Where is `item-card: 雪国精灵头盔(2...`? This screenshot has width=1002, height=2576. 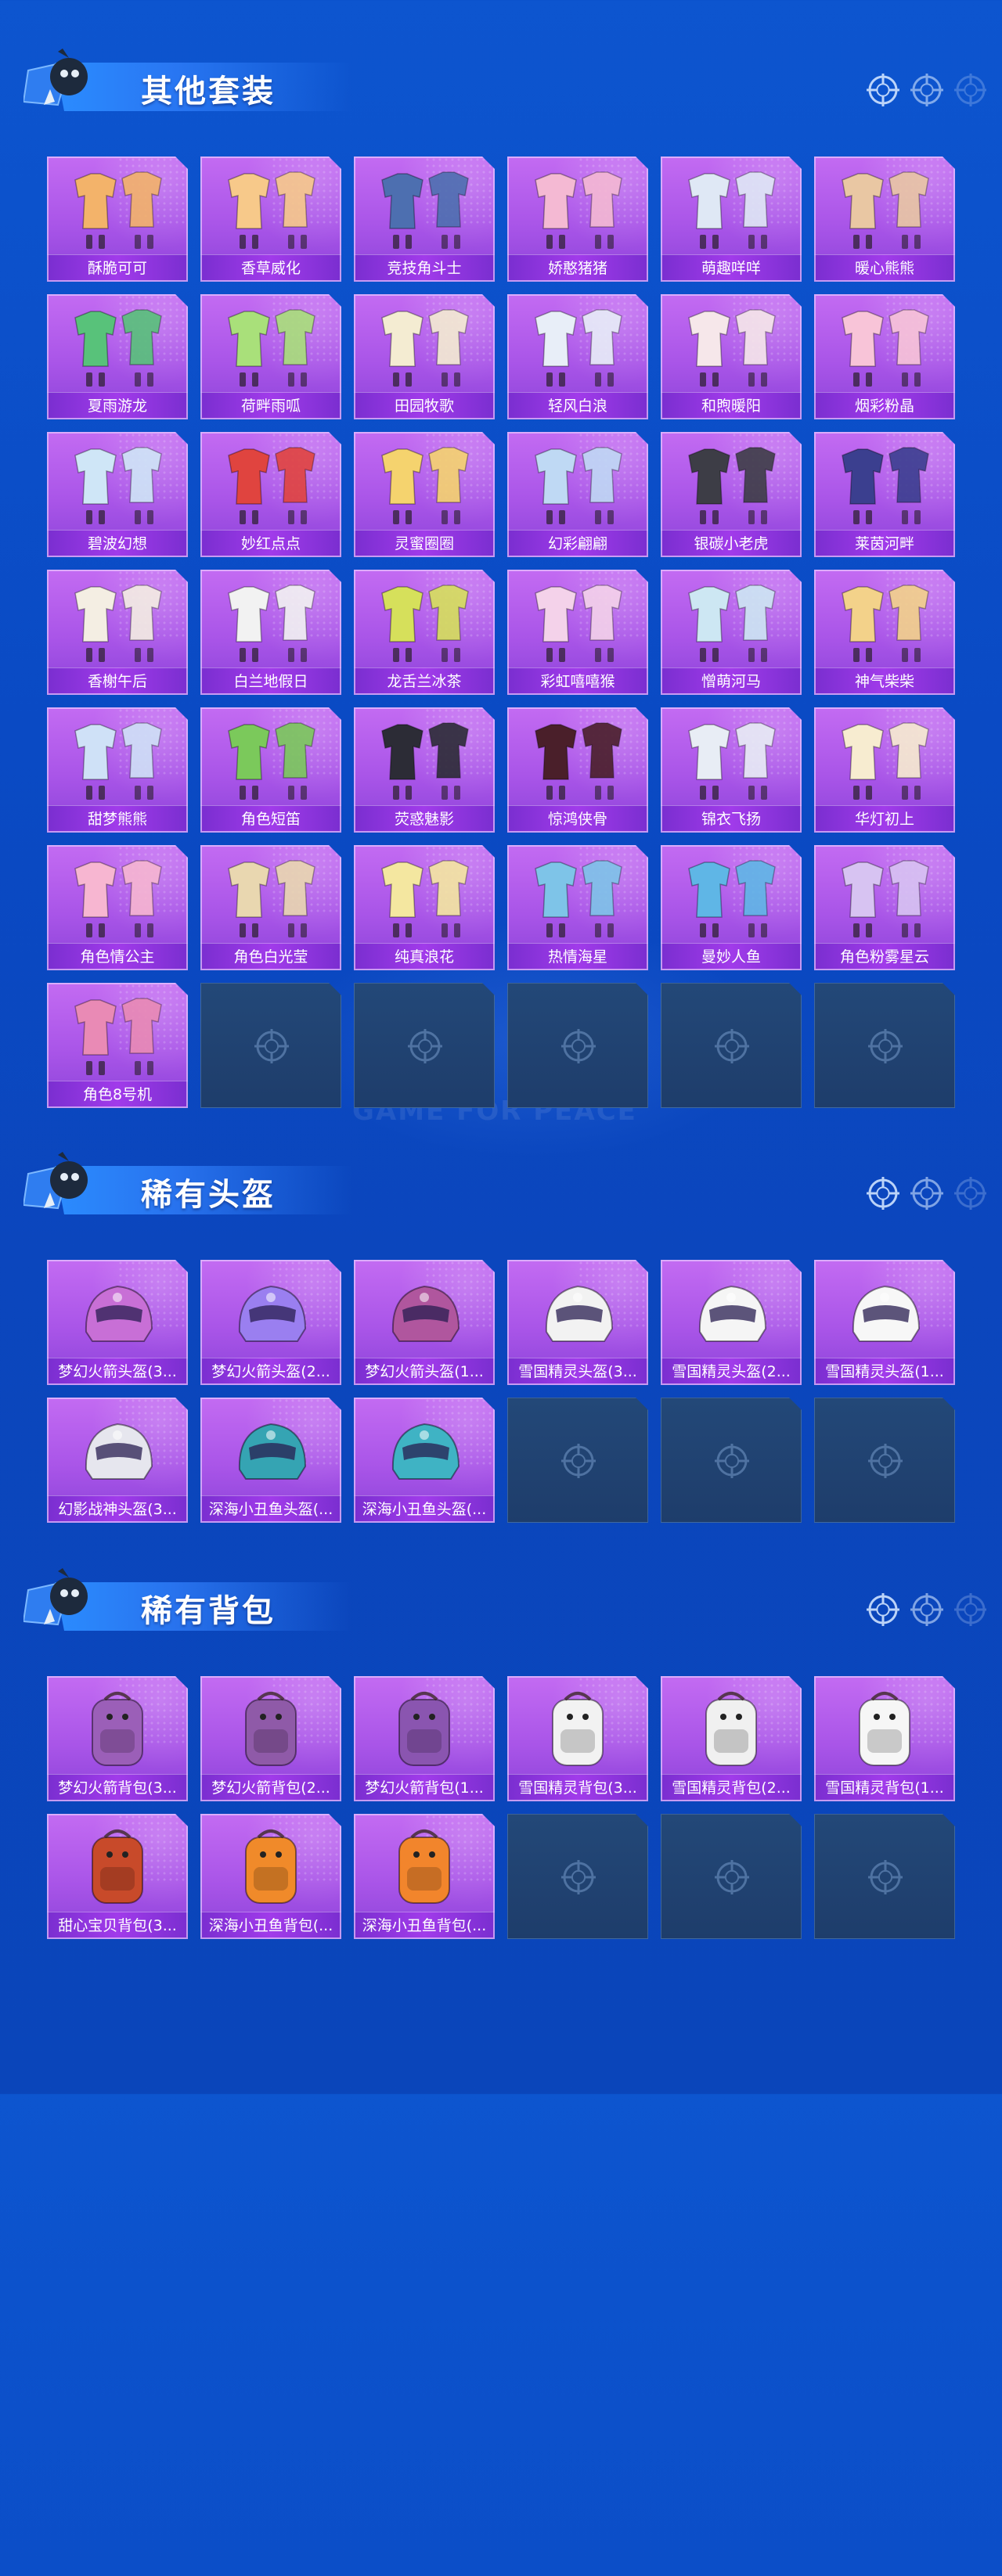
item-card: 雪国精灵头盔(2... is located at coordinates (731, 1323).